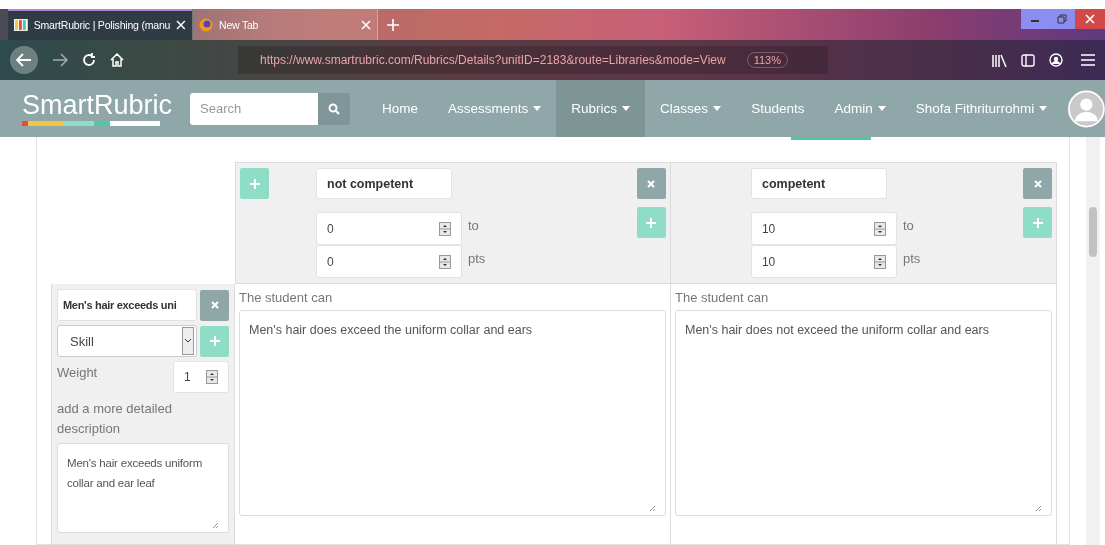  Describe the element at coordinates (239, 24) in the screenshot. I see `tab-title: New Tab` at that location.